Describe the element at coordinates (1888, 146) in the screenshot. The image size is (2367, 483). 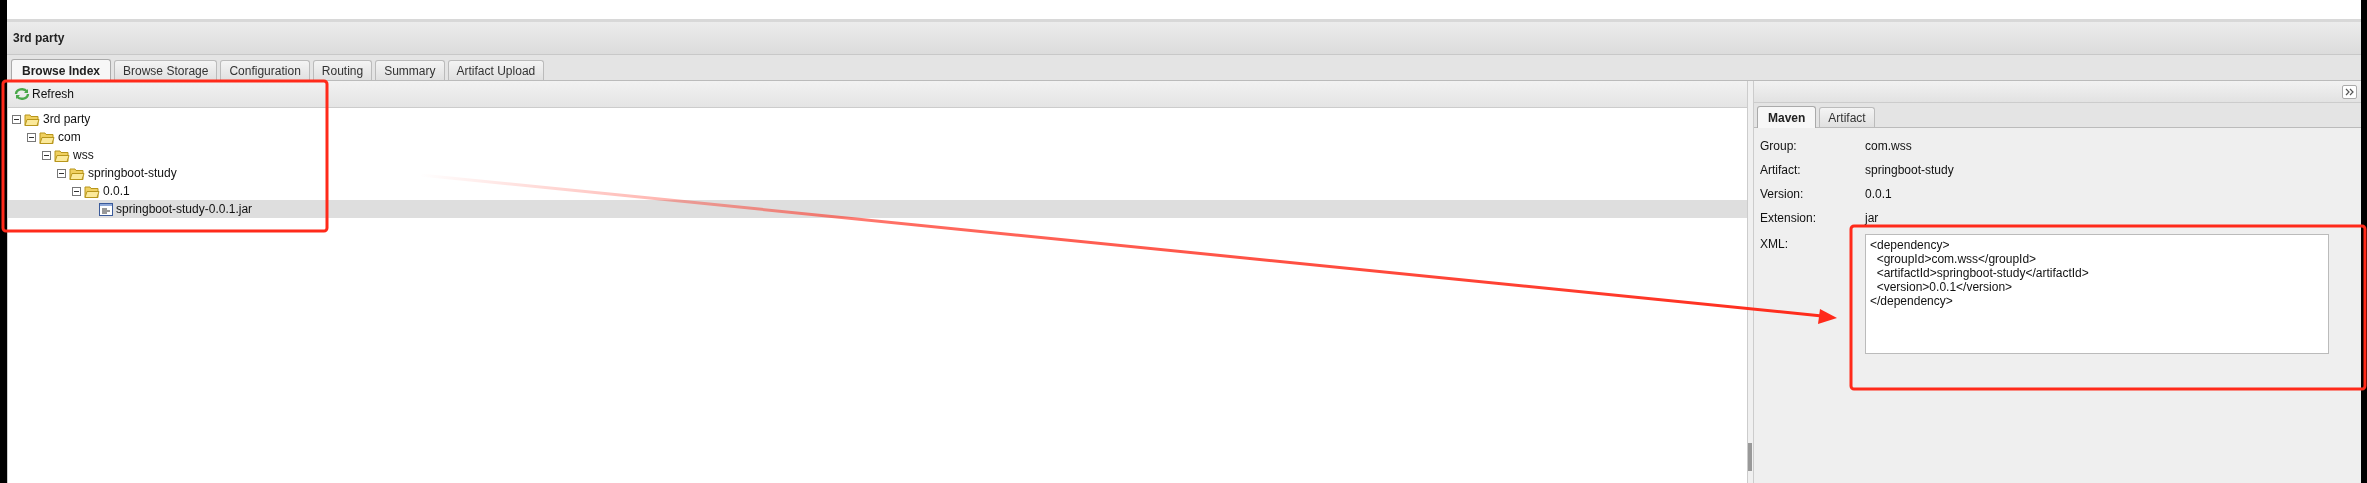
I see `field-value: com.wss` at that location.